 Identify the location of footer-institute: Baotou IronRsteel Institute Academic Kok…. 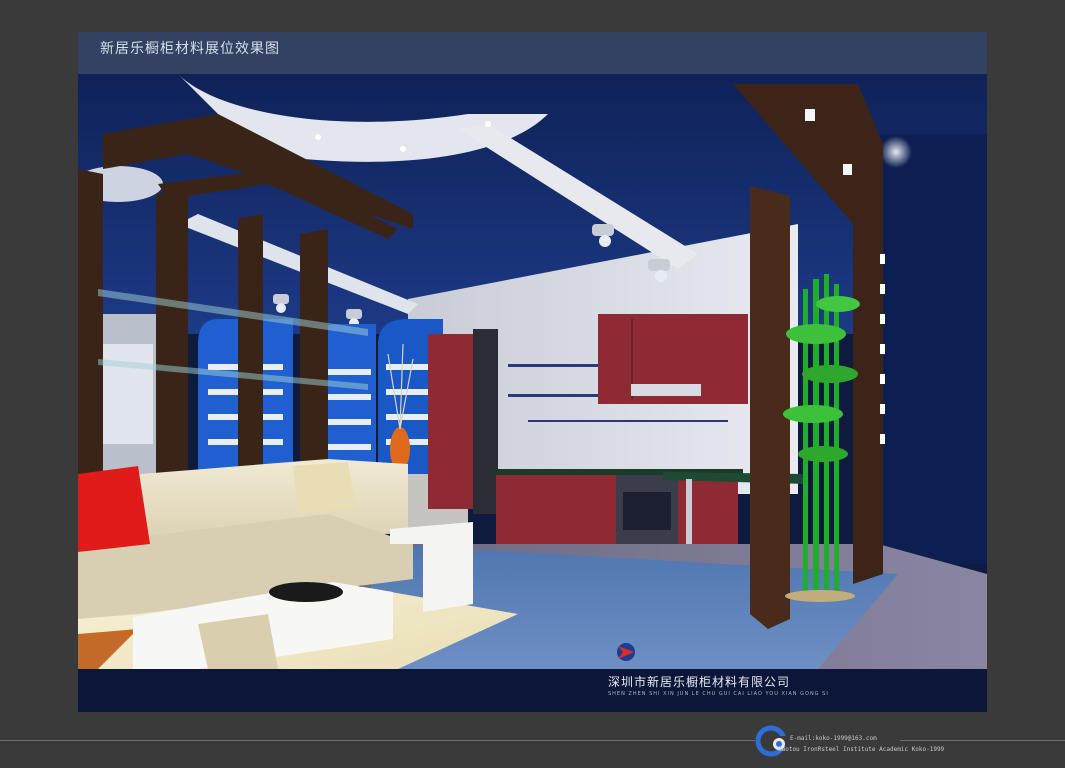
(861, 749).